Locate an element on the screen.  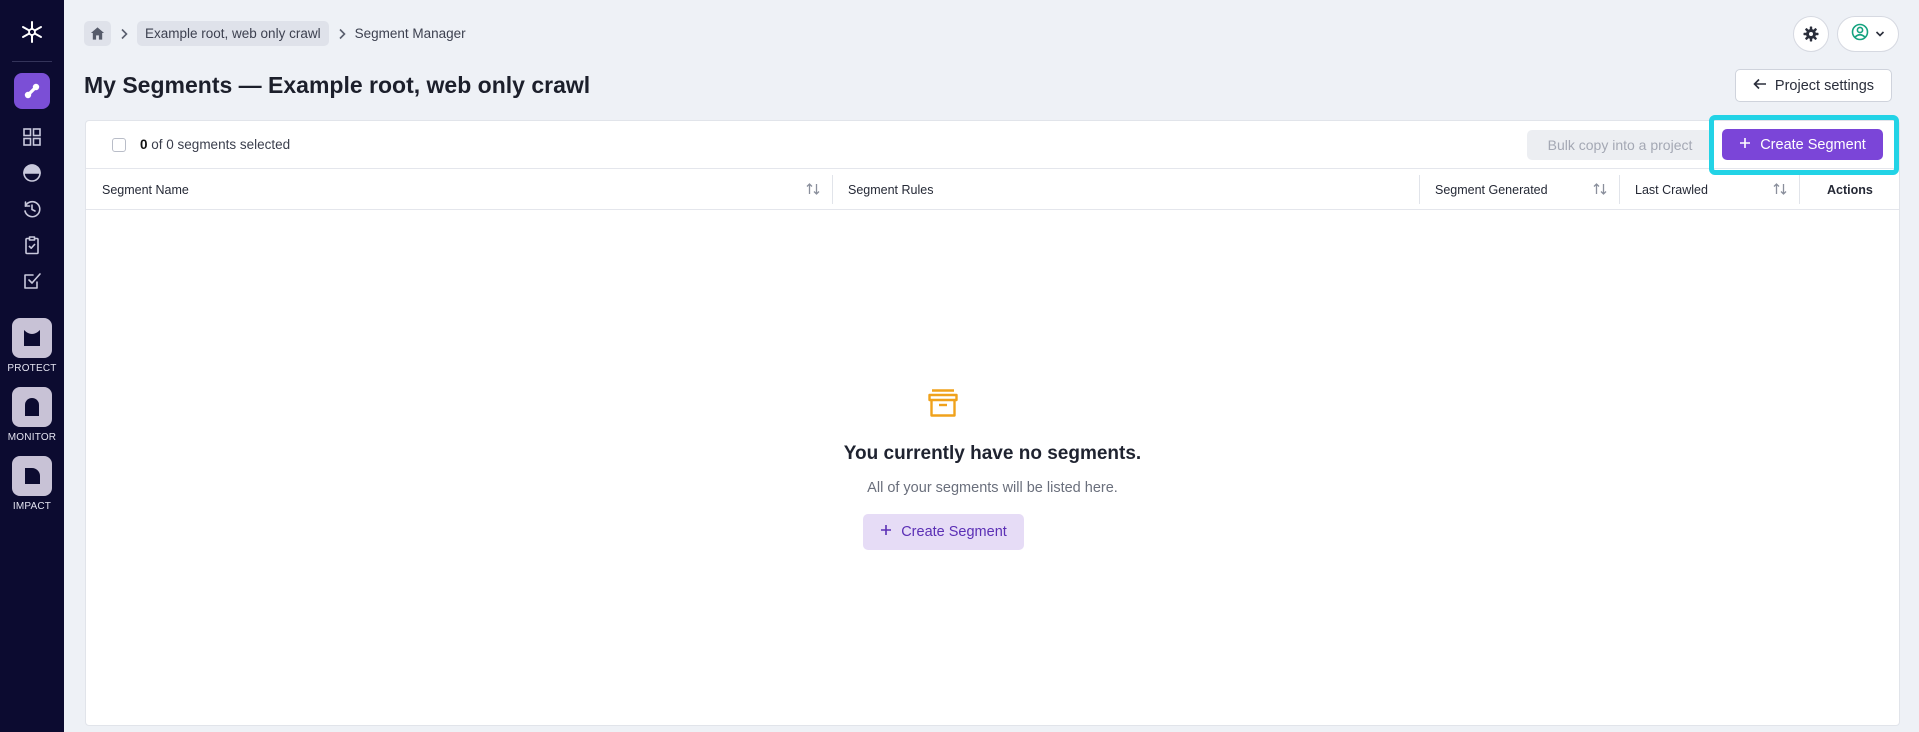
arrow-left-icon is located at coordinates (1760, 86).